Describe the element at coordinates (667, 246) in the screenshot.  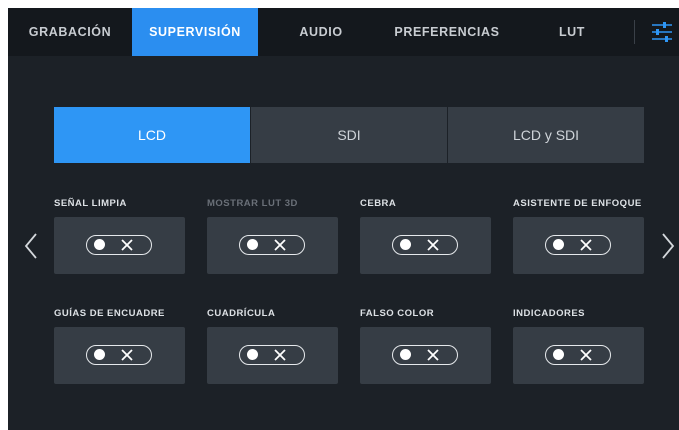
I see `chevron-right-icon` at that location.